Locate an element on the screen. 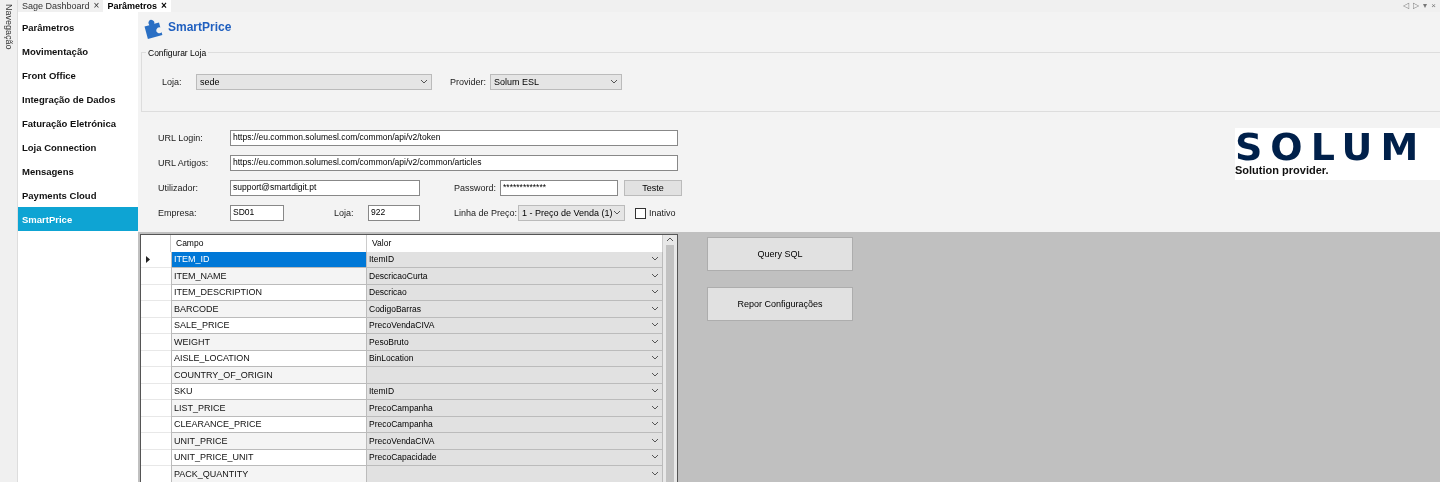 The width and height of the screenshot is (1440, 482). value-dropdown: PrecoCampanha is located at coordinates (515, 408).